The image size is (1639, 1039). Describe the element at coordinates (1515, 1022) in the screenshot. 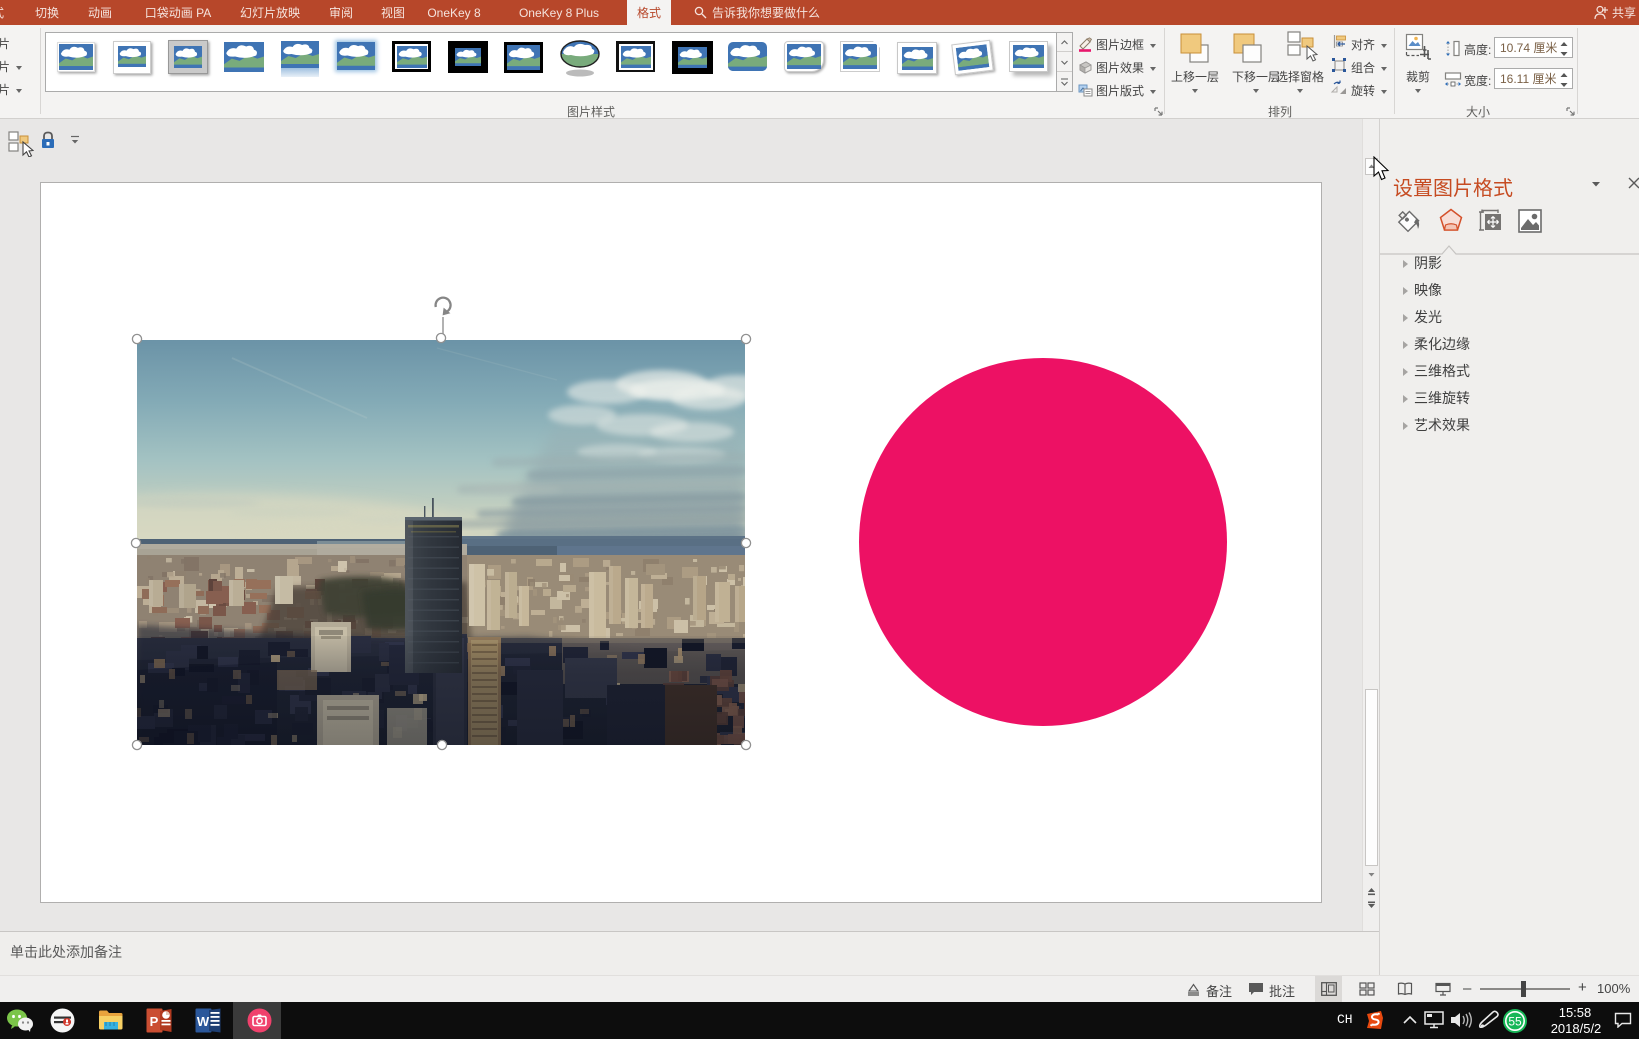

I see `svg-text: 55` at that location.